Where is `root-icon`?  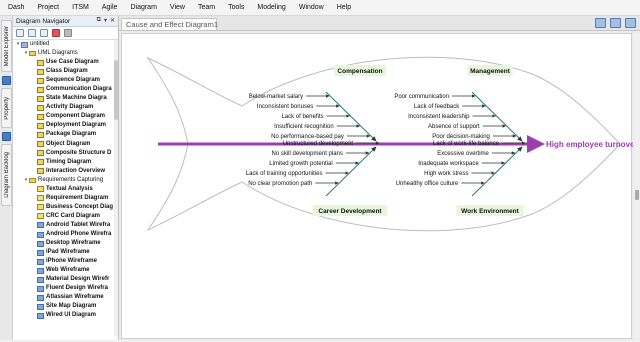 root-icon is located at coordinates (24, 44).